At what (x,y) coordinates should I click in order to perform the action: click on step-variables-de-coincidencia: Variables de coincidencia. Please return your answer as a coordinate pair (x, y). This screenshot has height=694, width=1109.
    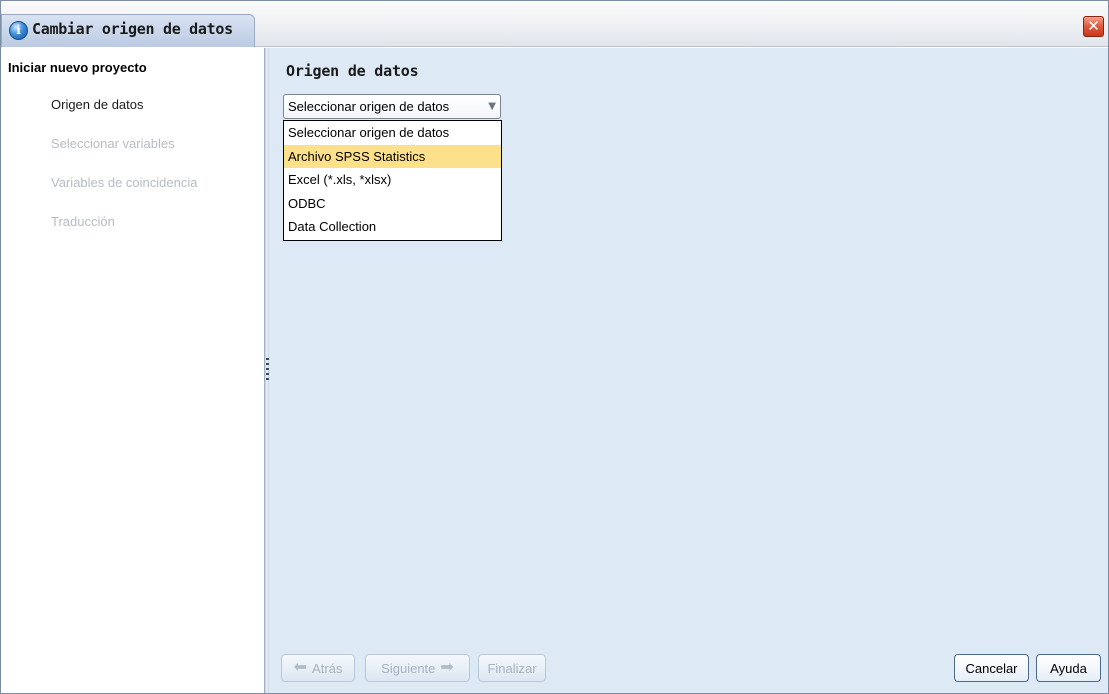
    Looking at the image, I should click on (124, 182).